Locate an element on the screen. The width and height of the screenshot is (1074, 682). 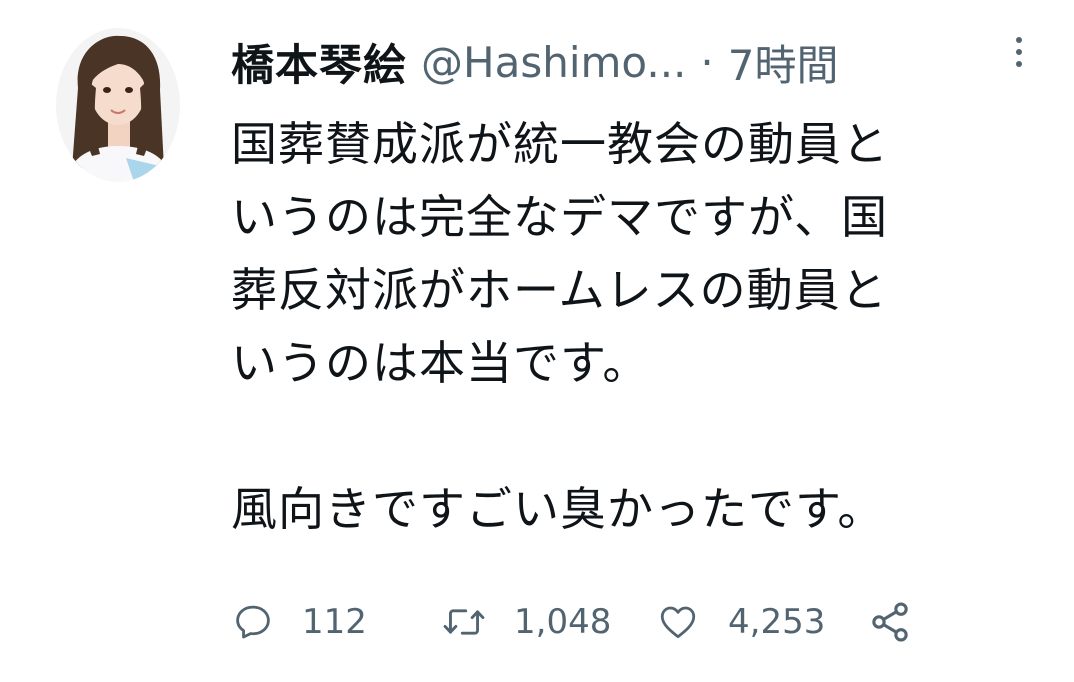
avatar-portrait-image is located at coordinates (118, 105).